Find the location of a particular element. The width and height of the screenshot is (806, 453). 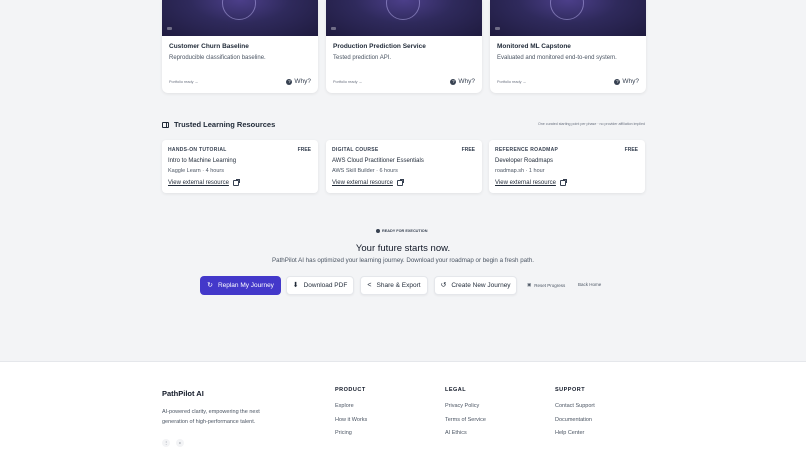

footer-heading-product: PRODUCT is located at coordinates (350, 390).